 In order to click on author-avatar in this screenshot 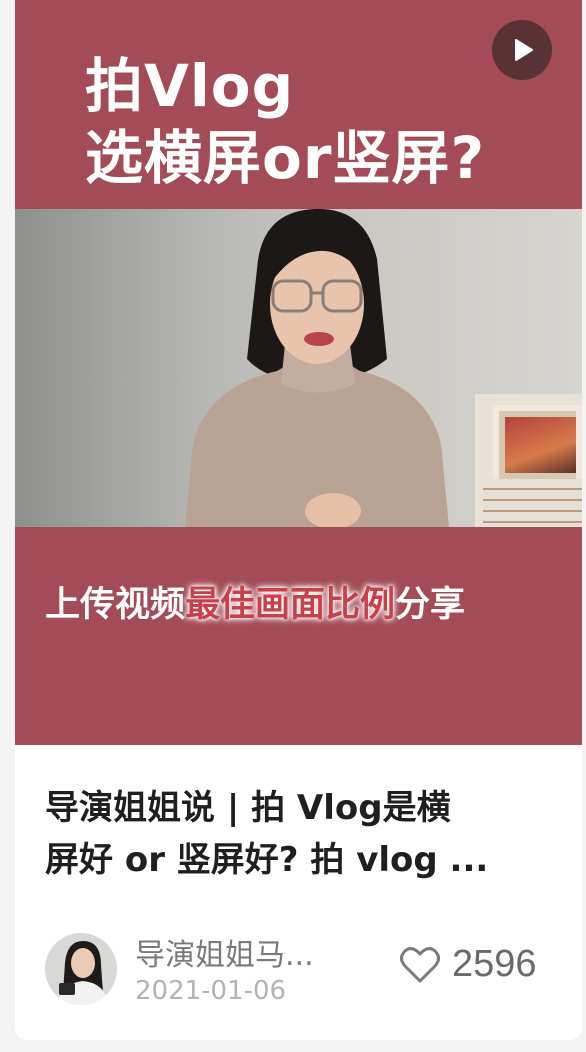, I will do `click(81, 969)`.